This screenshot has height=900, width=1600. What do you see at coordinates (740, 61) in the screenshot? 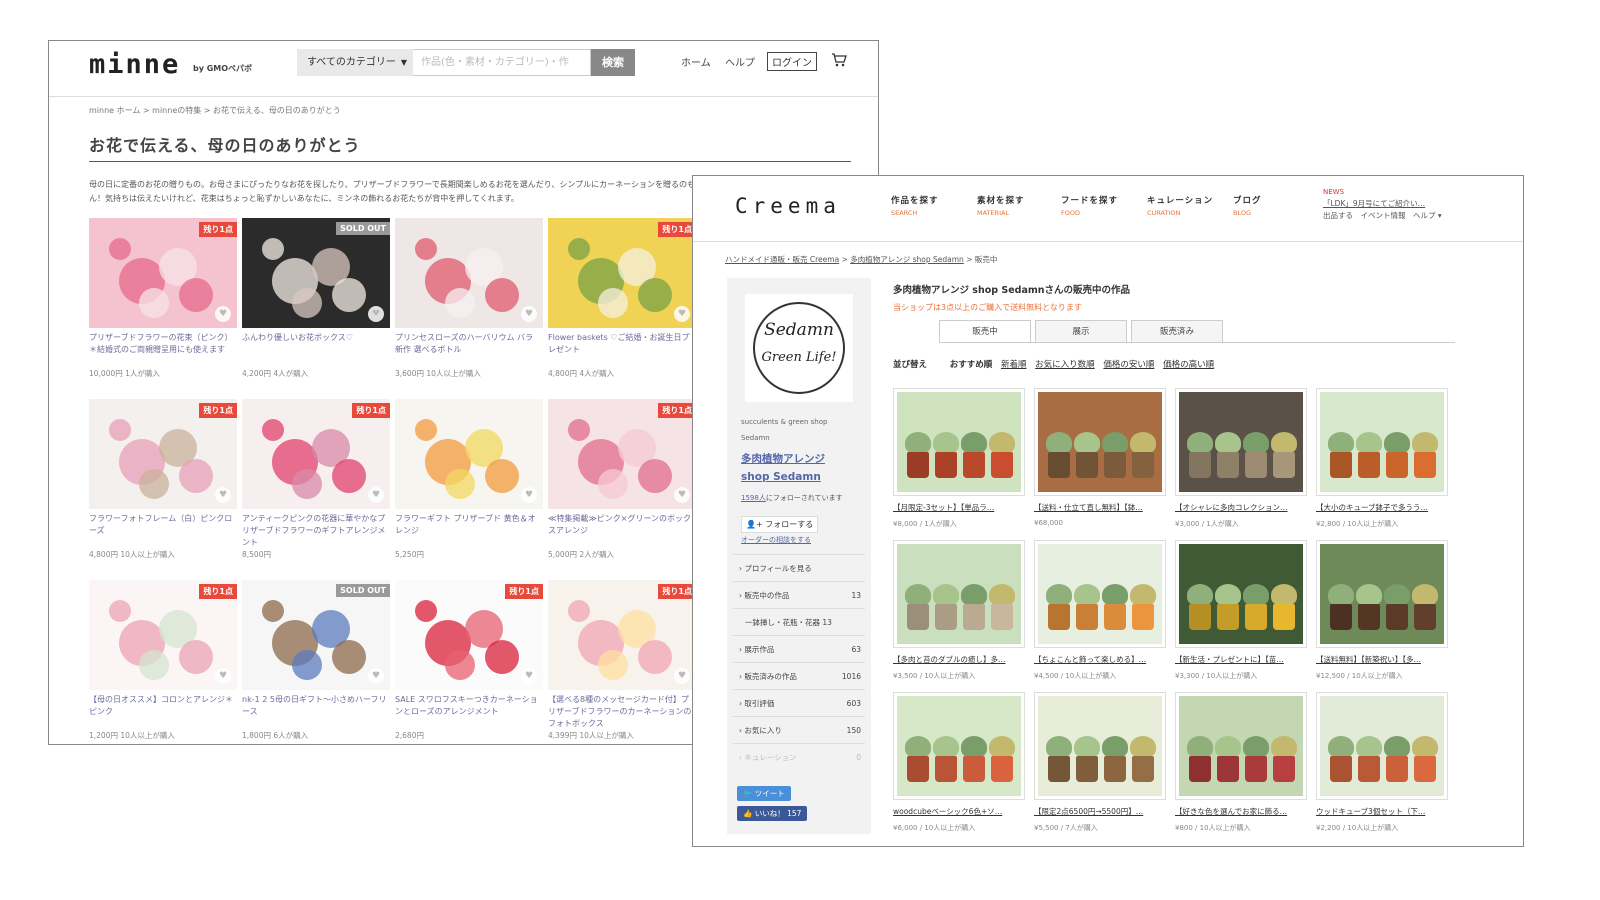
I see `nav-help-link: ヘルプ` at bounding box center [740, 61].